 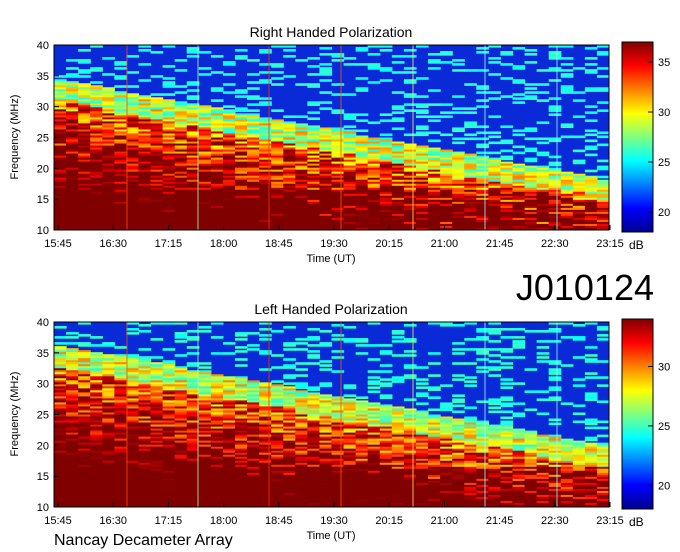 What do you see at coordinates (645, 146) in the screenshot?
I see `colorbar: 20 25 30 35 dB` at bounding box center [645, 146].